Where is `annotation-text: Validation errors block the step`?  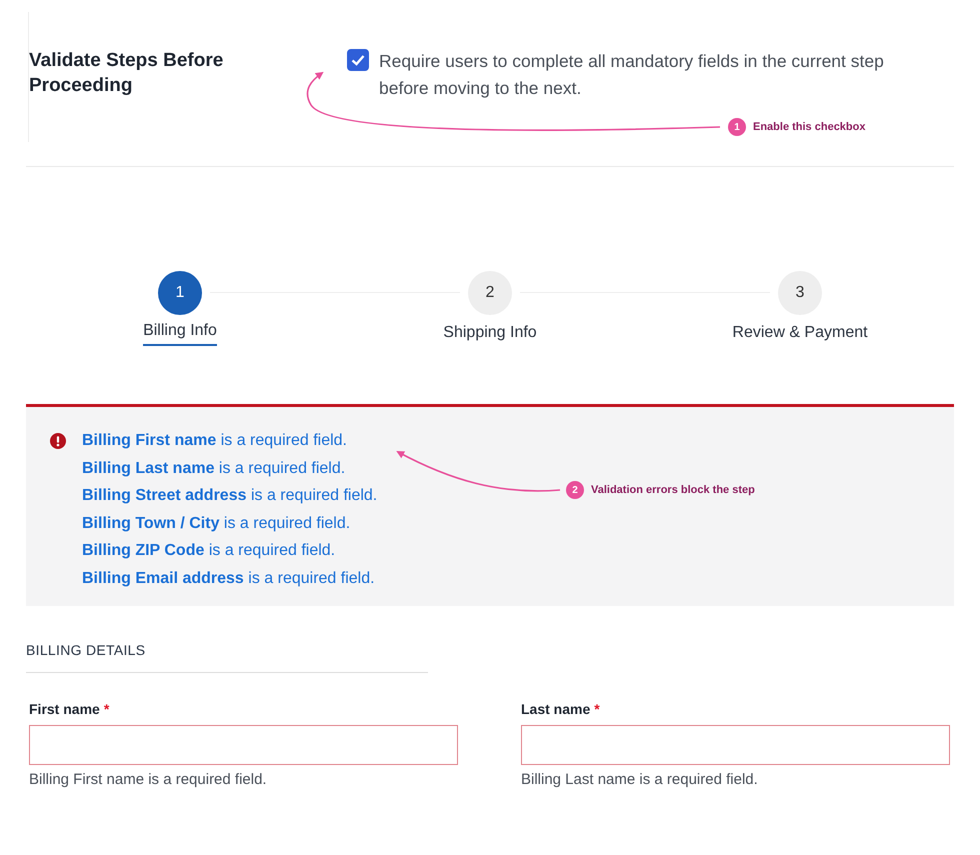 annotation-text: Validation errors block the step is located at coordinates (673, 490).